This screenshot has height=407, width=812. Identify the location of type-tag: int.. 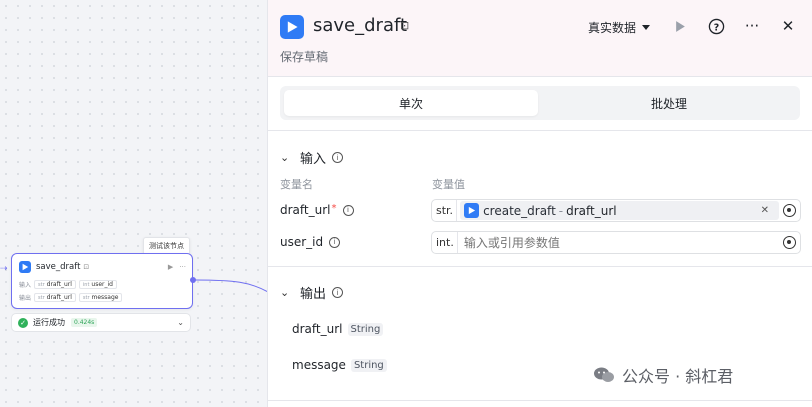
(445, 242).